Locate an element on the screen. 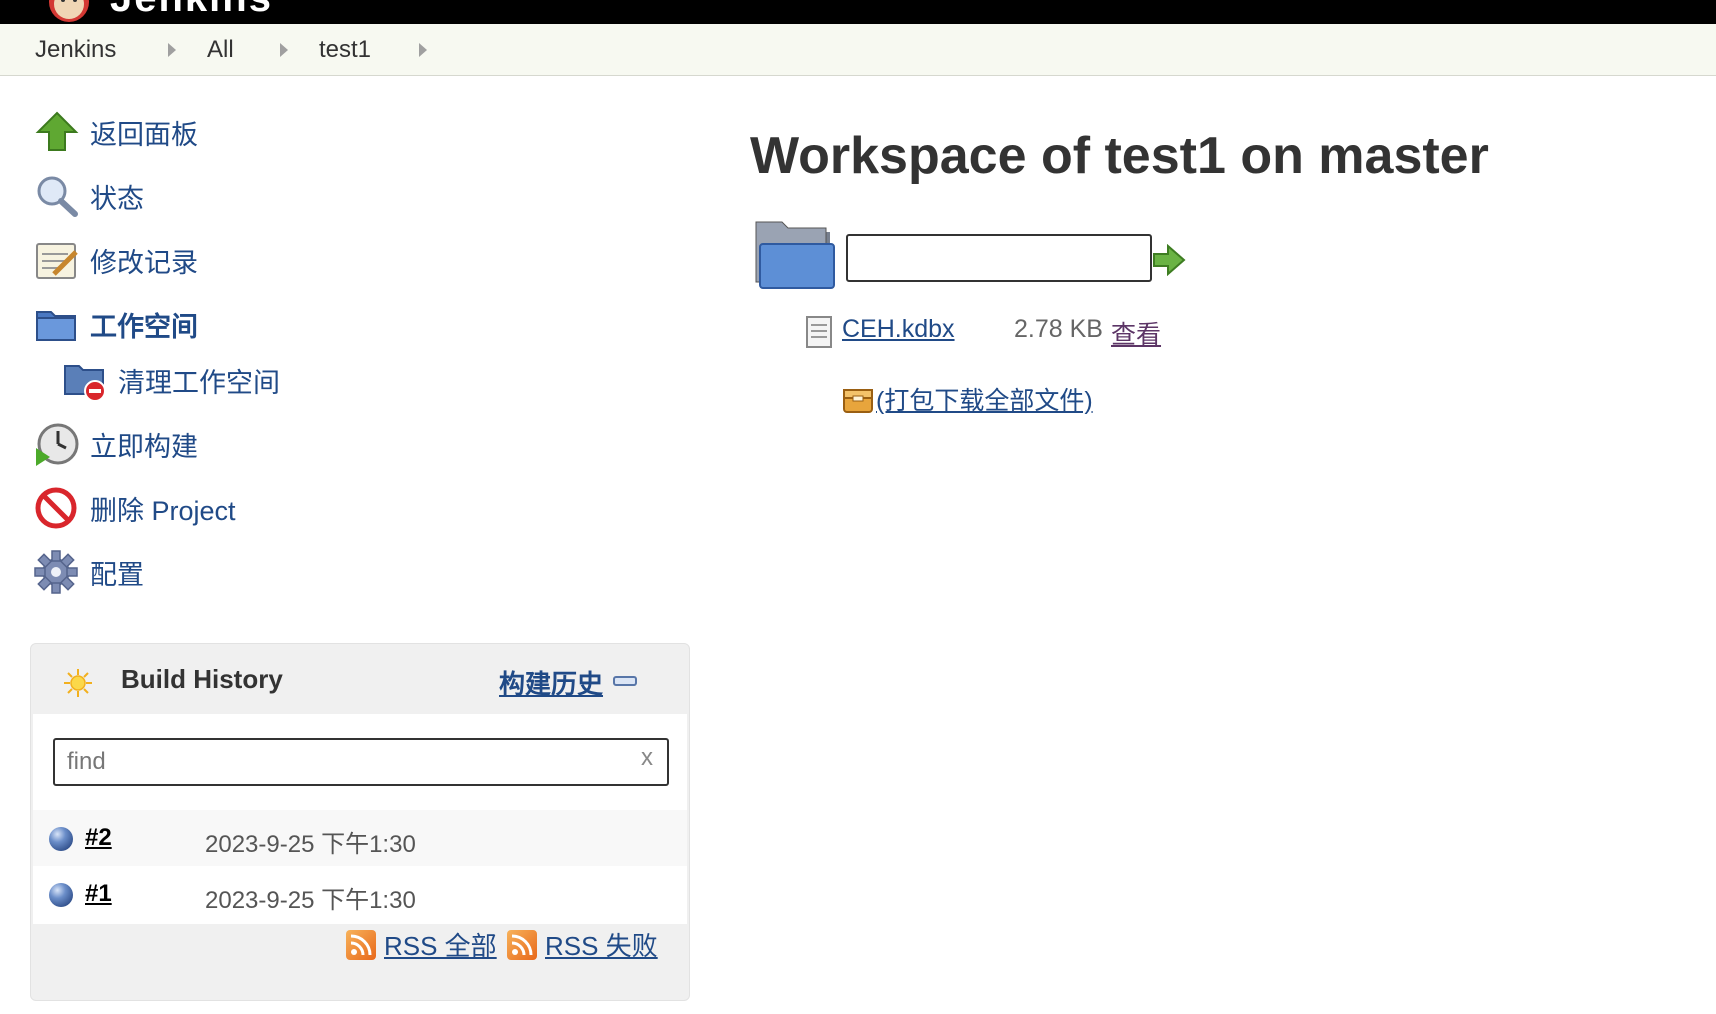 Image resolution: width=1716 pixels, height=1014 pixels. breadcrumb-jenkins: Jenkins is located at coordinates (75, 50).